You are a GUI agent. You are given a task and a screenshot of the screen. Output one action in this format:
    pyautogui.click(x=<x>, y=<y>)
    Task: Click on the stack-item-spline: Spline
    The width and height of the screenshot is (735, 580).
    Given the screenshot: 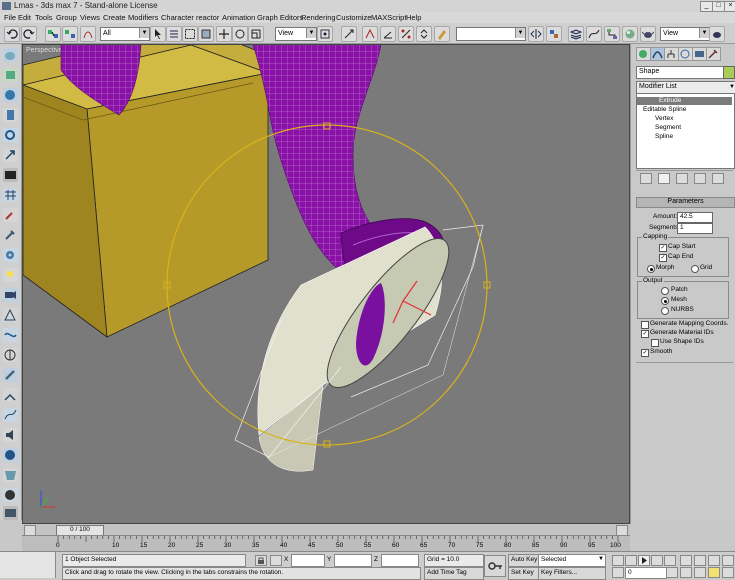 What is the action you would take?
    pyautogui.click(x=664, y=136)
    